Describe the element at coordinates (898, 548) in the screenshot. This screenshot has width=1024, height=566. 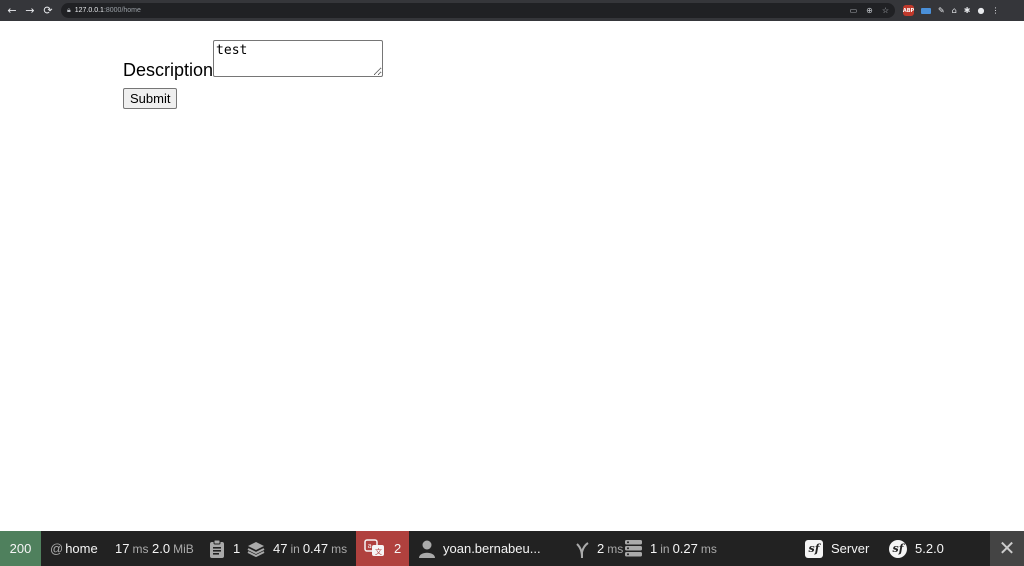
I see `symfony-round-logo-icon: sf` at that location.